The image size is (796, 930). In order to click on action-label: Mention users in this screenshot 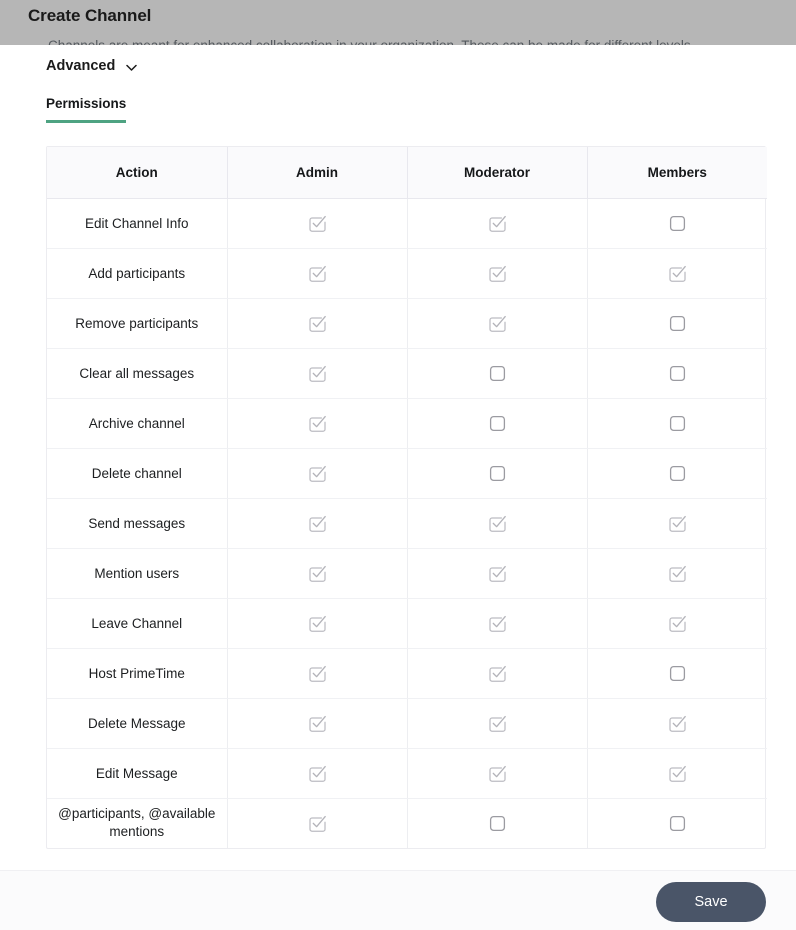, I will do `click(137, 573)`.